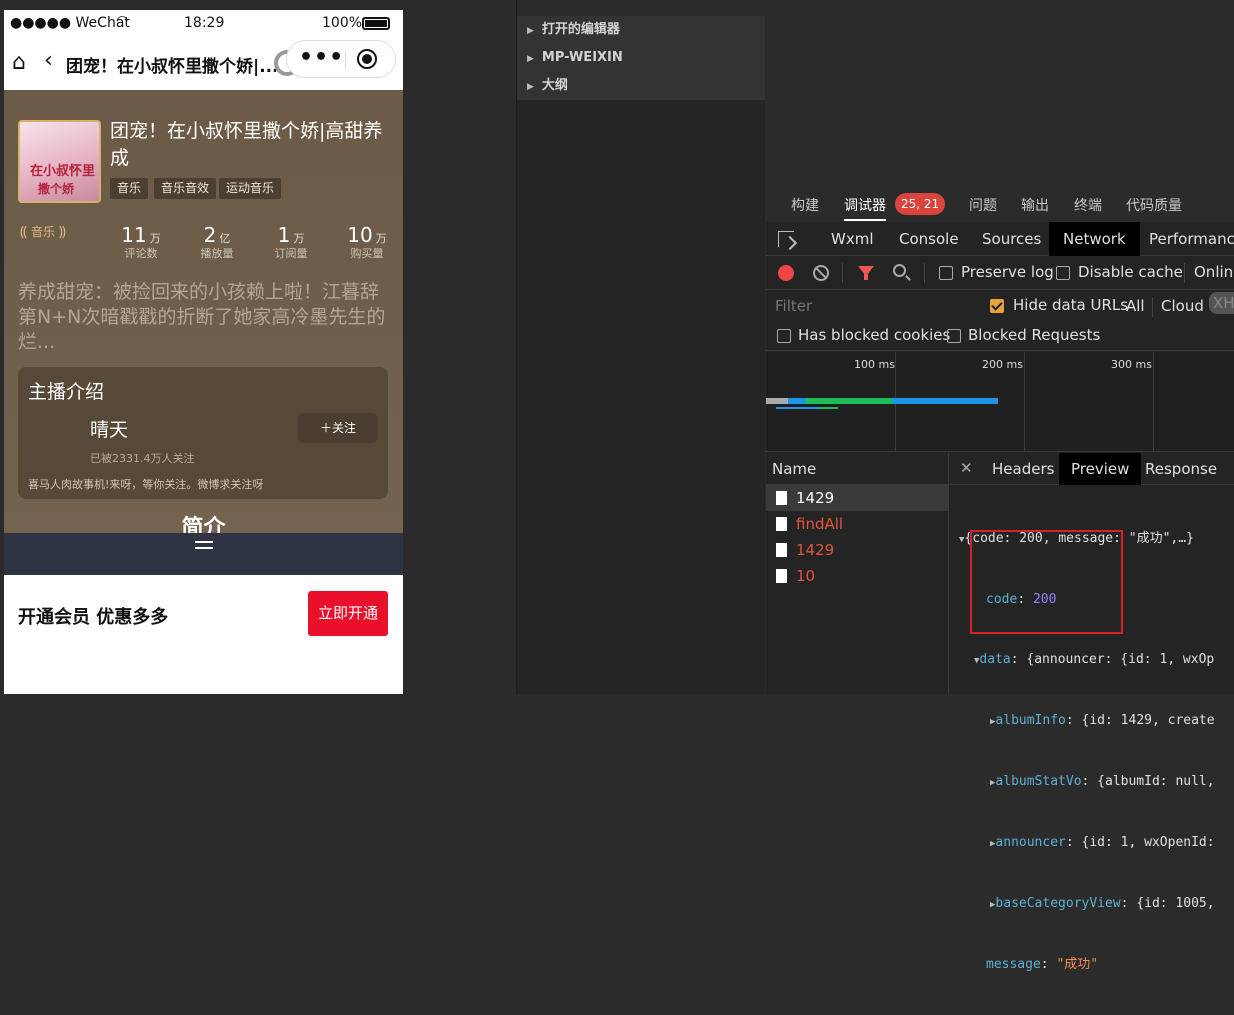  What do you see at coordinates (62, 232) in the screenshot?
I see `laurel-right-icon: ⸩` at bounding box center [62, 232].